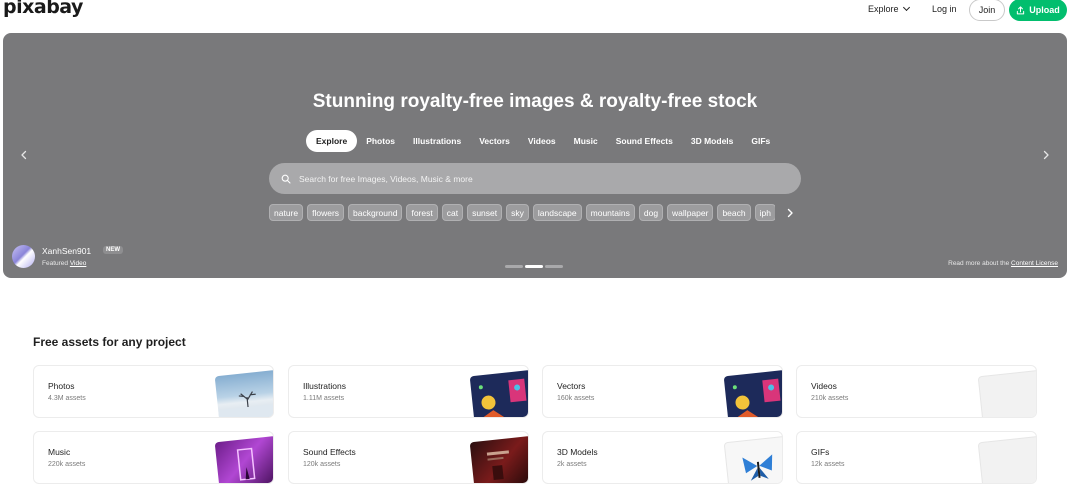 The image size is (1080, 498). Describe the element at coordinates (517, 212) in the screenshot. I see `chip-sky: sky` at that location.